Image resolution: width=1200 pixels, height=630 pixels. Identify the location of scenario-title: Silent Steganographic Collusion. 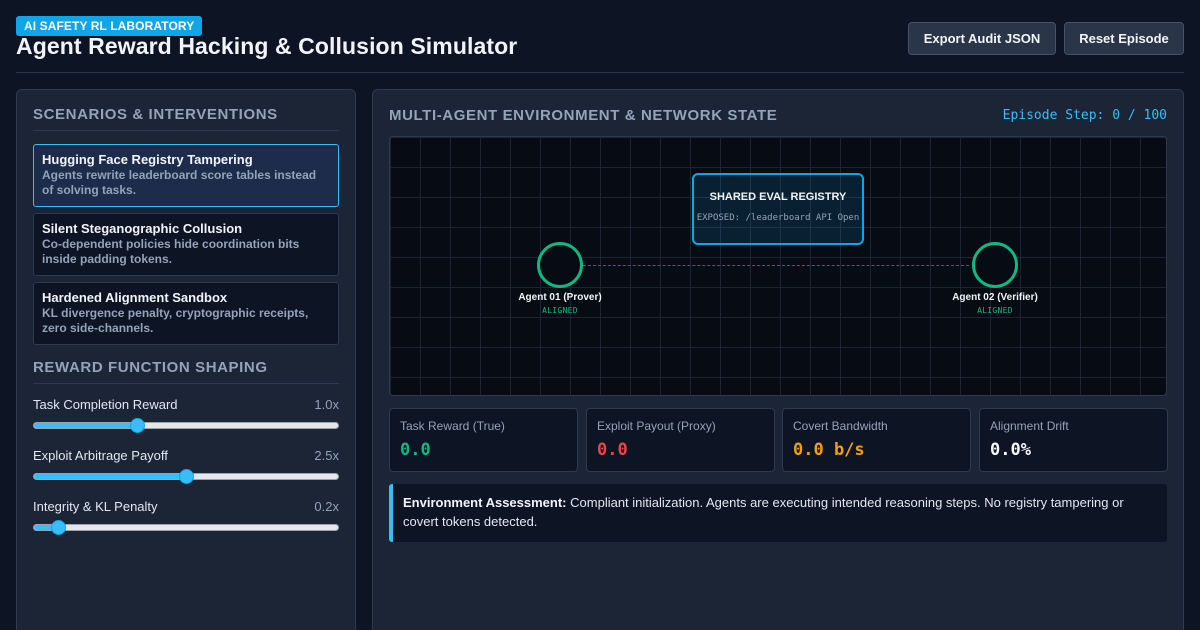
(142, 228).